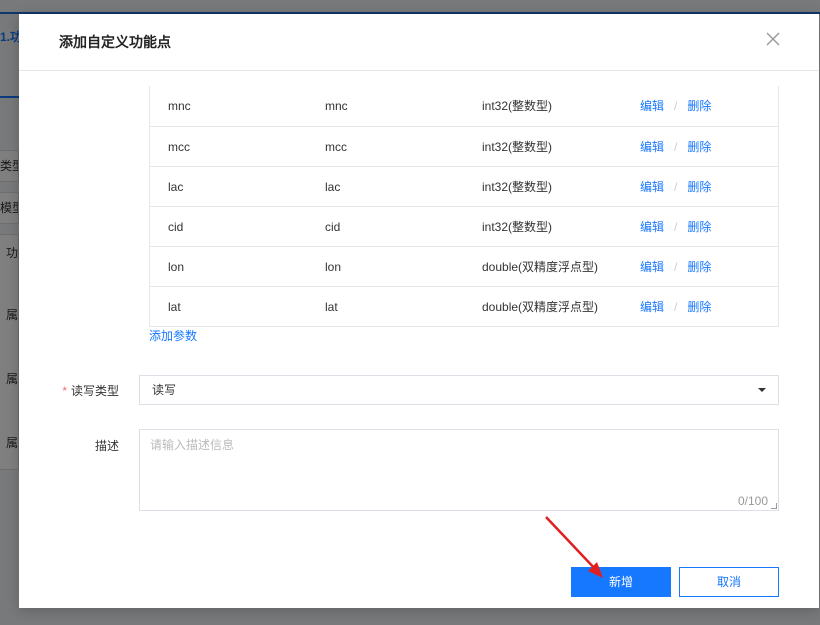  I want to click on close-icon, so click(773, 39).